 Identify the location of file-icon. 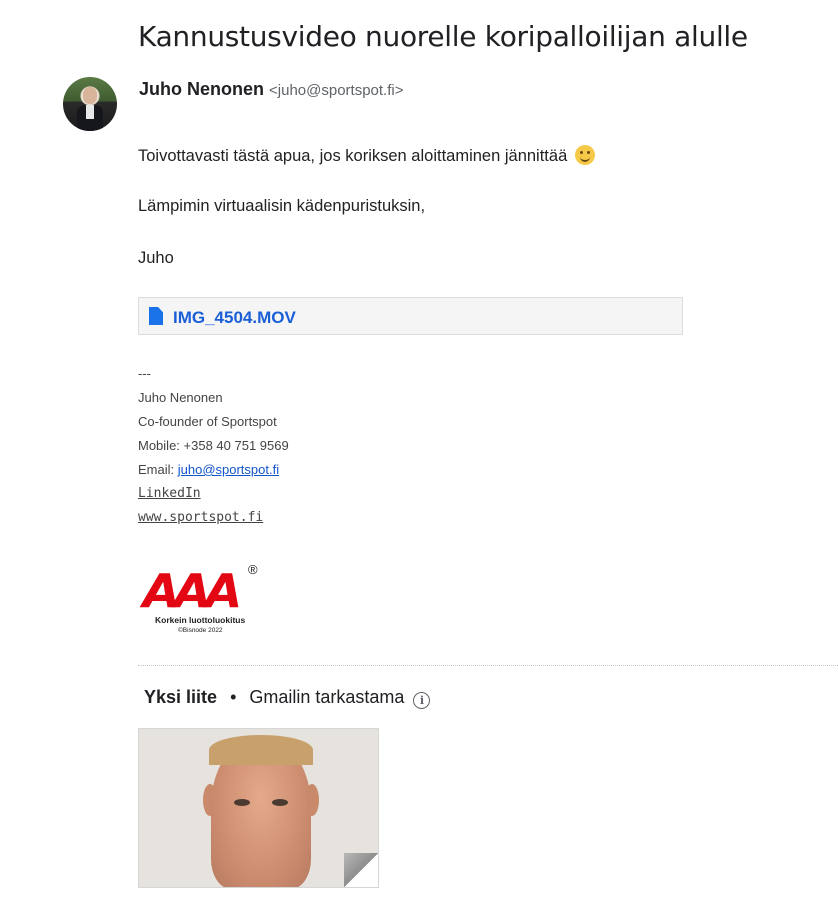
(156, 316).